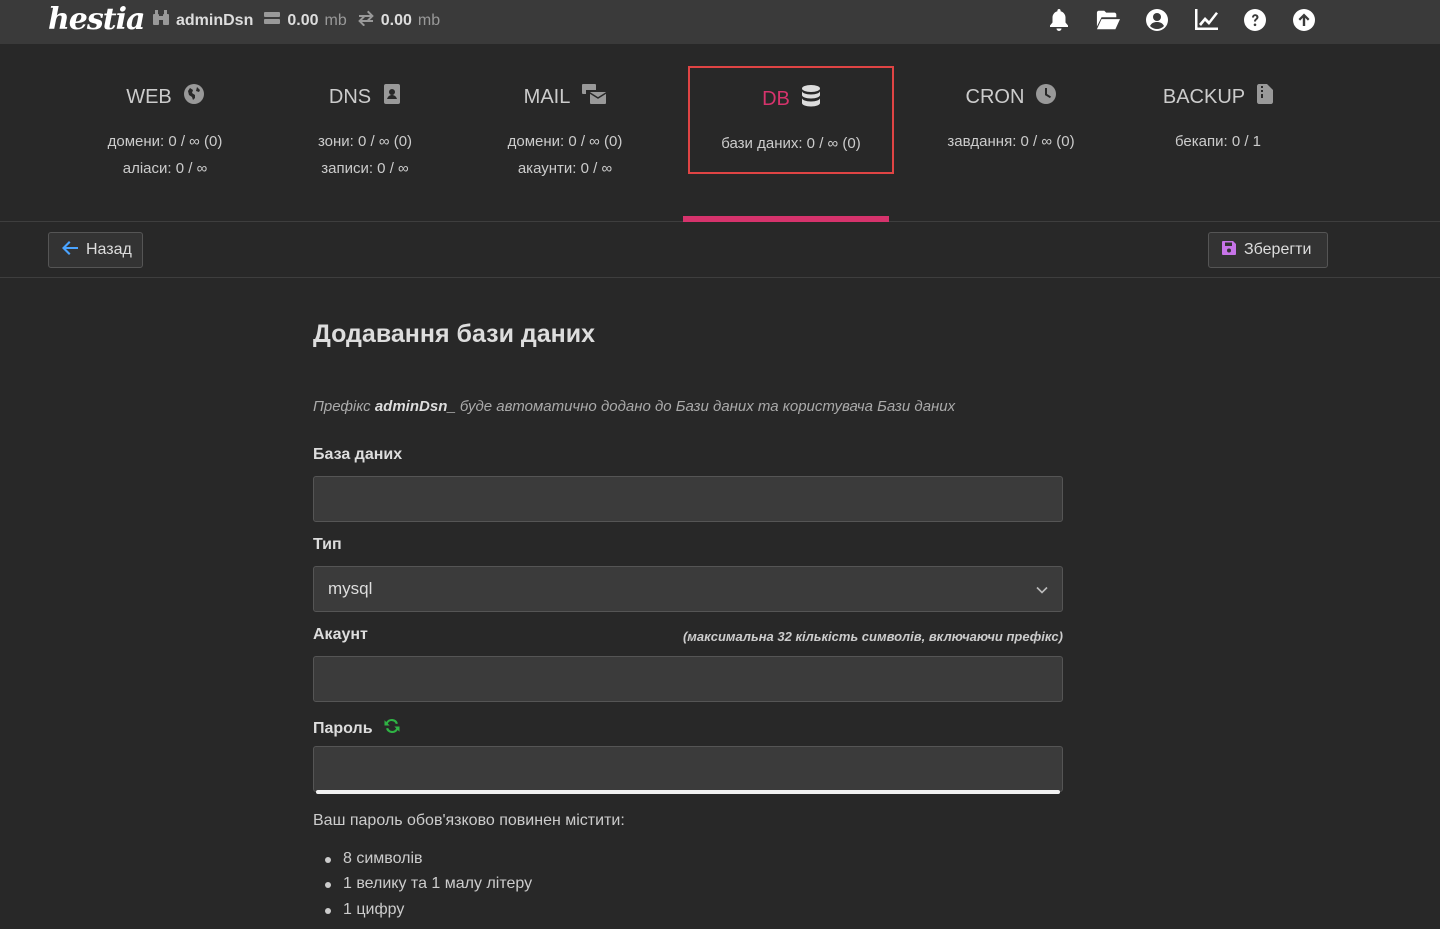 This screenshot has height=929, width=1440. Describe the element at coordinates (392, 97) in the screenshot. I see `address-book-icon` at that location.